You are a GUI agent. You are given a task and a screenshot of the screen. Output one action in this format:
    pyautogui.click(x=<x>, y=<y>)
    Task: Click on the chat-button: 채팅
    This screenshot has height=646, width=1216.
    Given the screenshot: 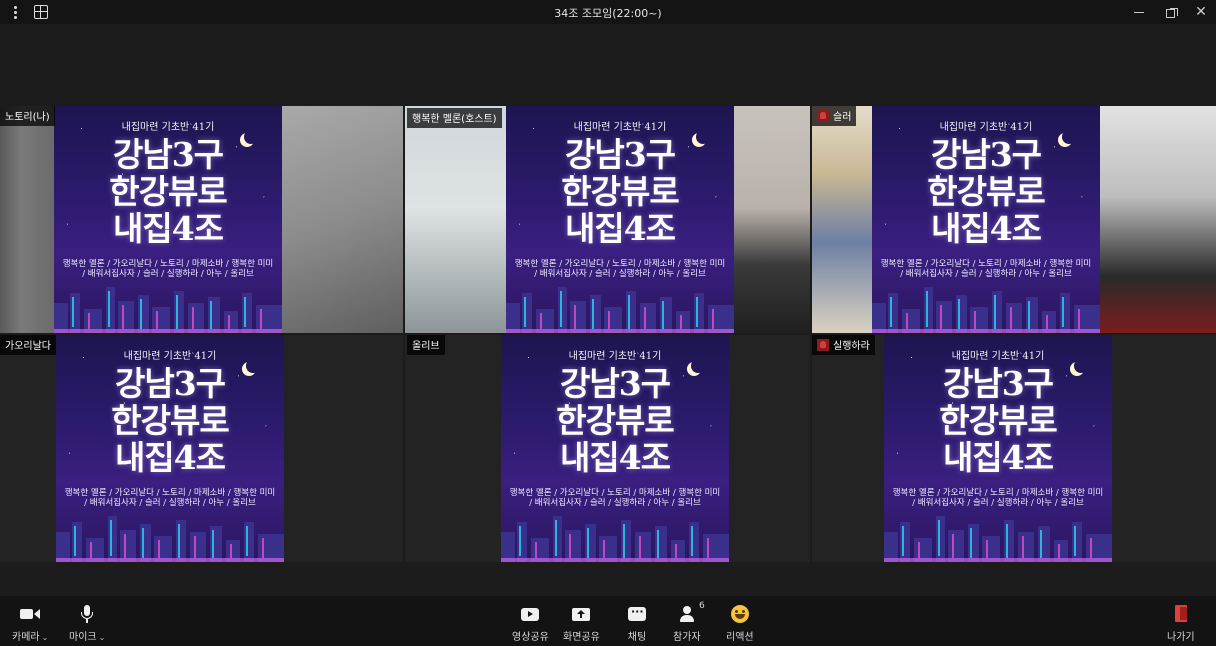 What is the action you would take?
    pyautogui.click(x=637, y=621)
    